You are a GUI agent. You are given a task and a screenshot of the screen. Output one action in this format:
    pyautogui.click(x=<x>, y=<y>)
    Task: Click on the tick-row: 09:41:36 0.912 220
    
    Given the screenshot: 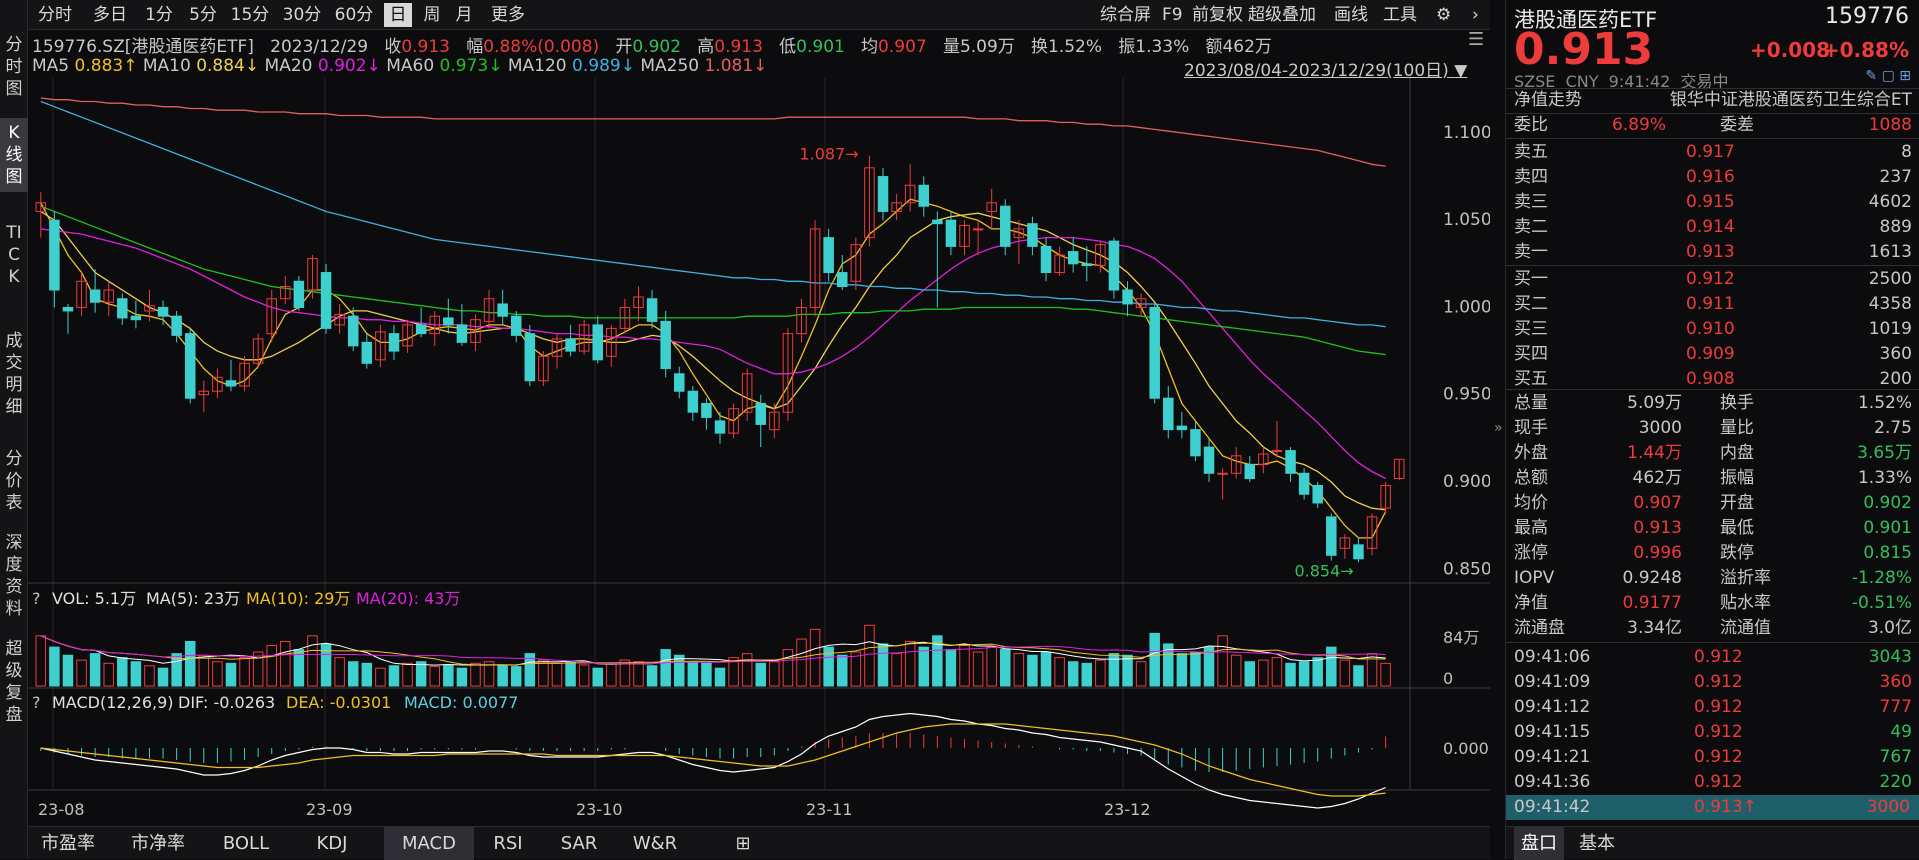 What is the action you would take?
    pyautogui.click(x=1714, y=782)
    